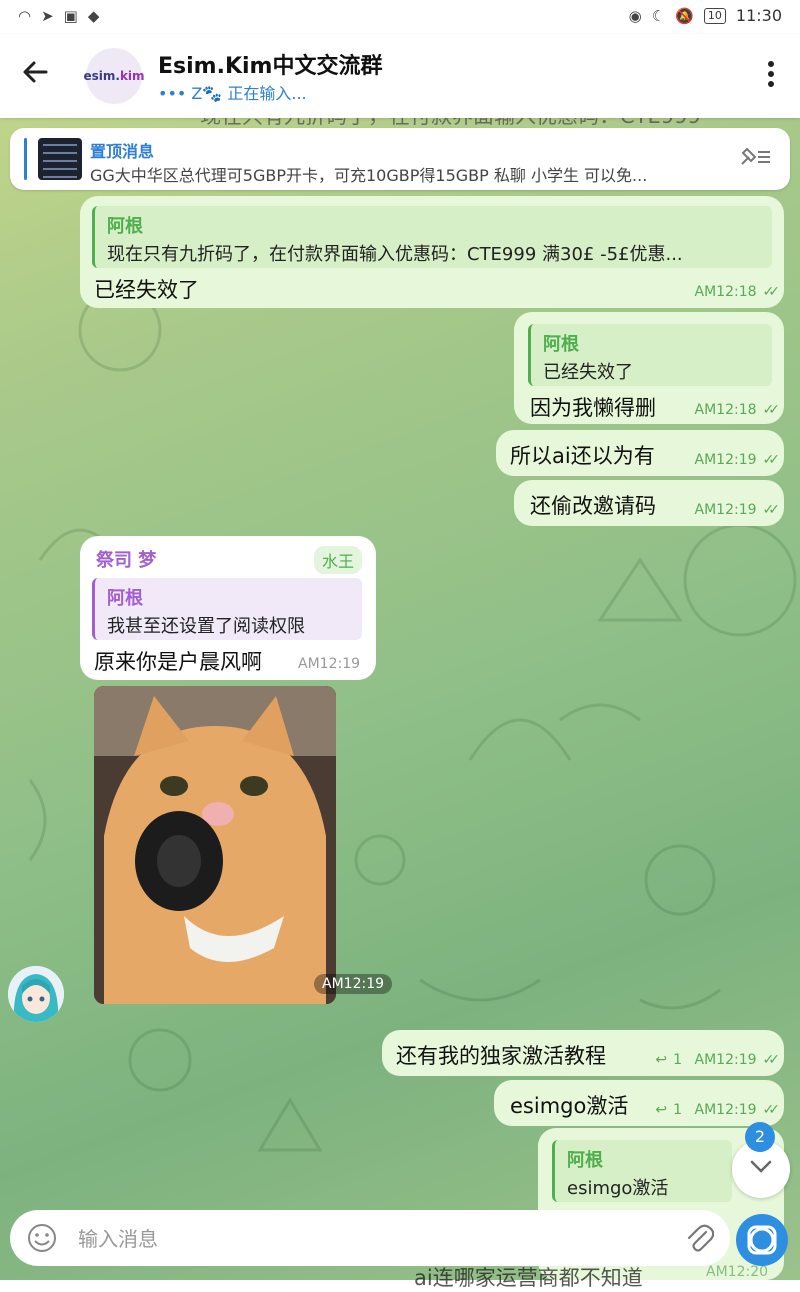 The height and width of the screenshot is (1292, 800). What do you see at coordinates (761, 1168) in the screenshot?
I see `chevron-down-icon` at bounding box center [761, 1168].